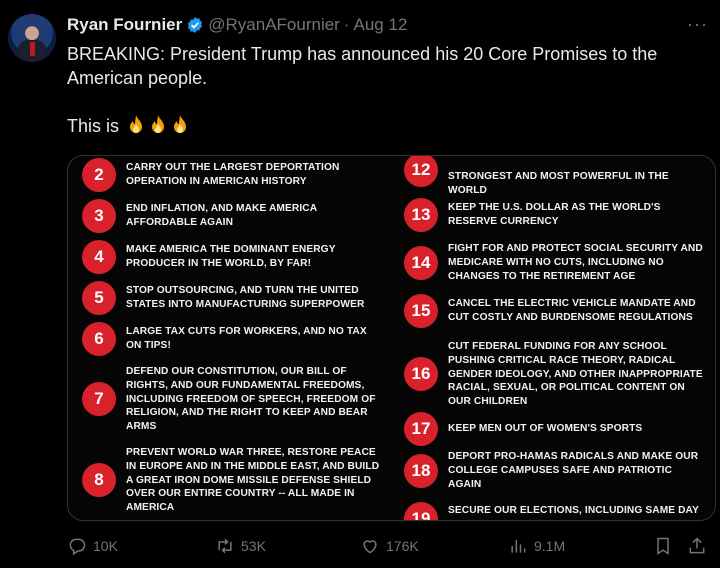 The width and height of the screenshot is (720, 568). I want to click on more-icon: ···, so click(697, 24).